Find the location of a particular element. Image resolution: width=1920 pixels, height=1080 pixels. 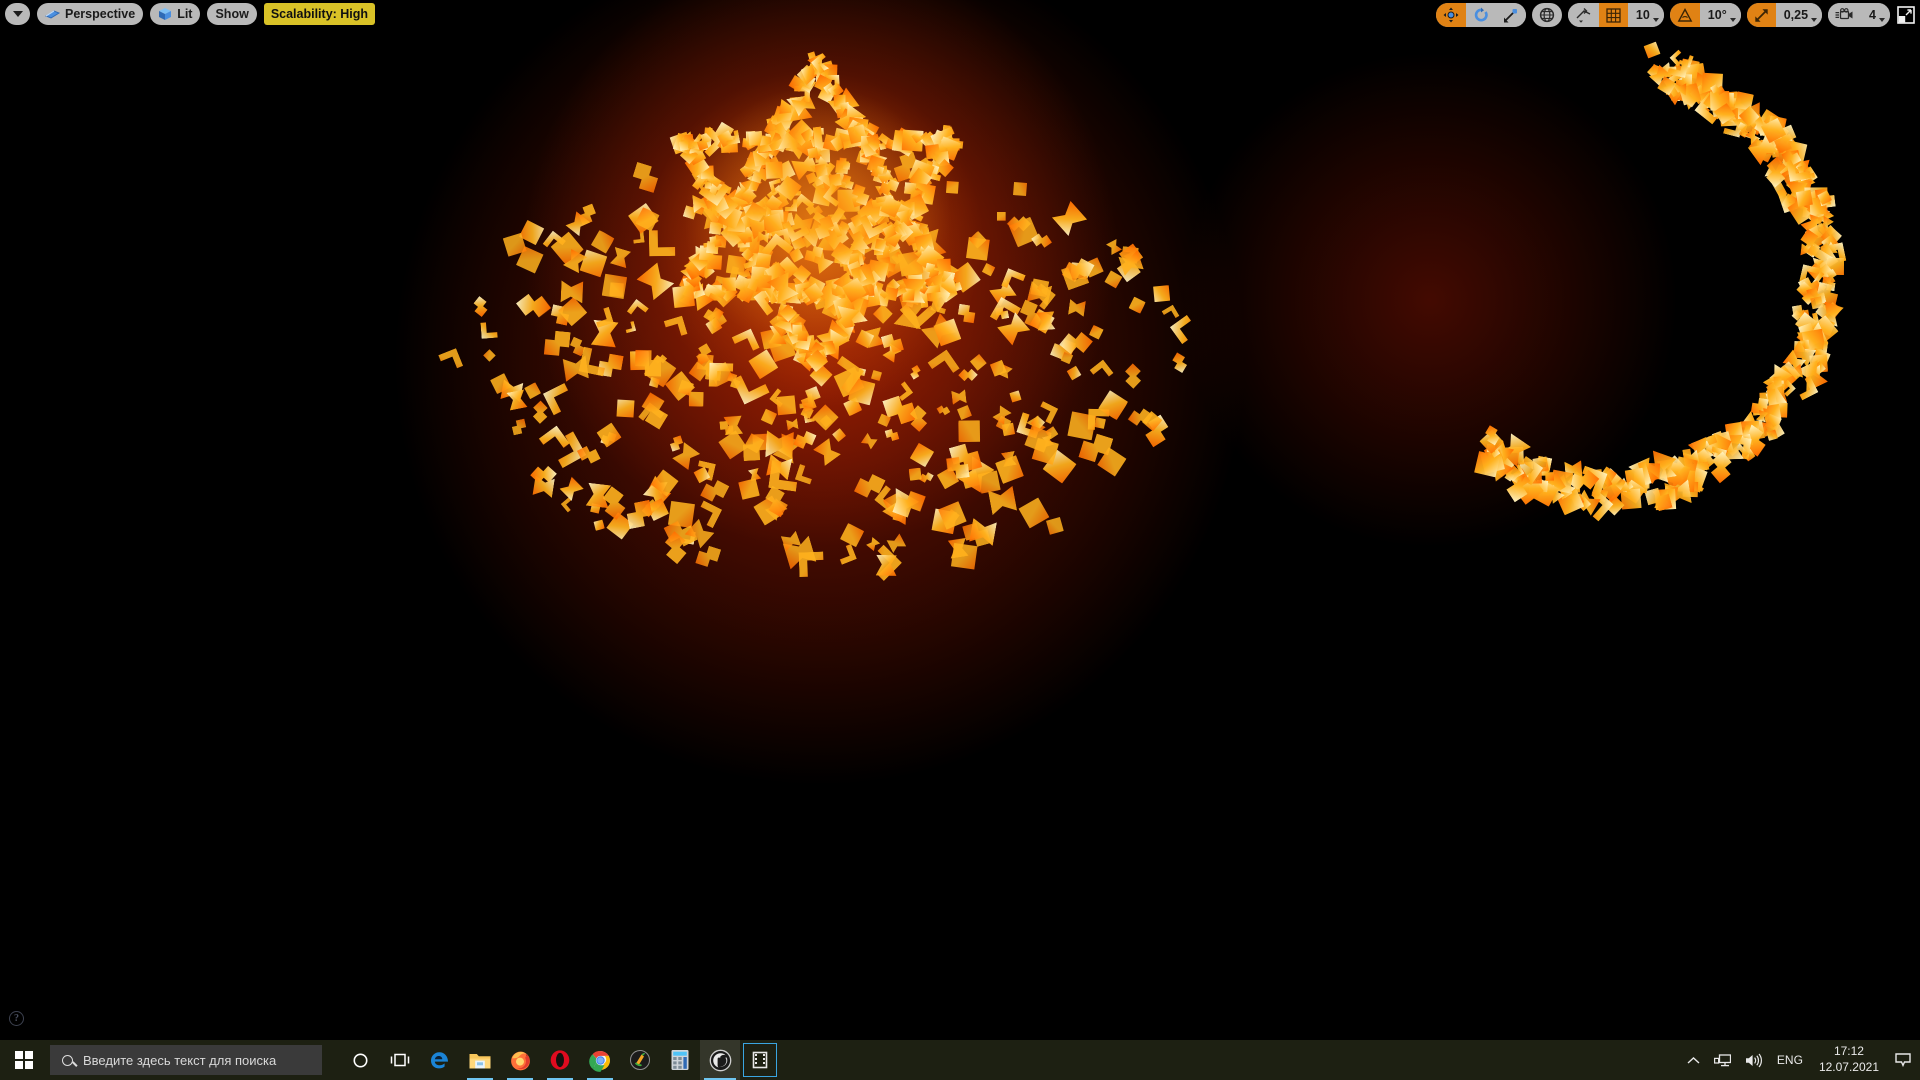

translate-tool-button is located at coordinates (1450, 15).